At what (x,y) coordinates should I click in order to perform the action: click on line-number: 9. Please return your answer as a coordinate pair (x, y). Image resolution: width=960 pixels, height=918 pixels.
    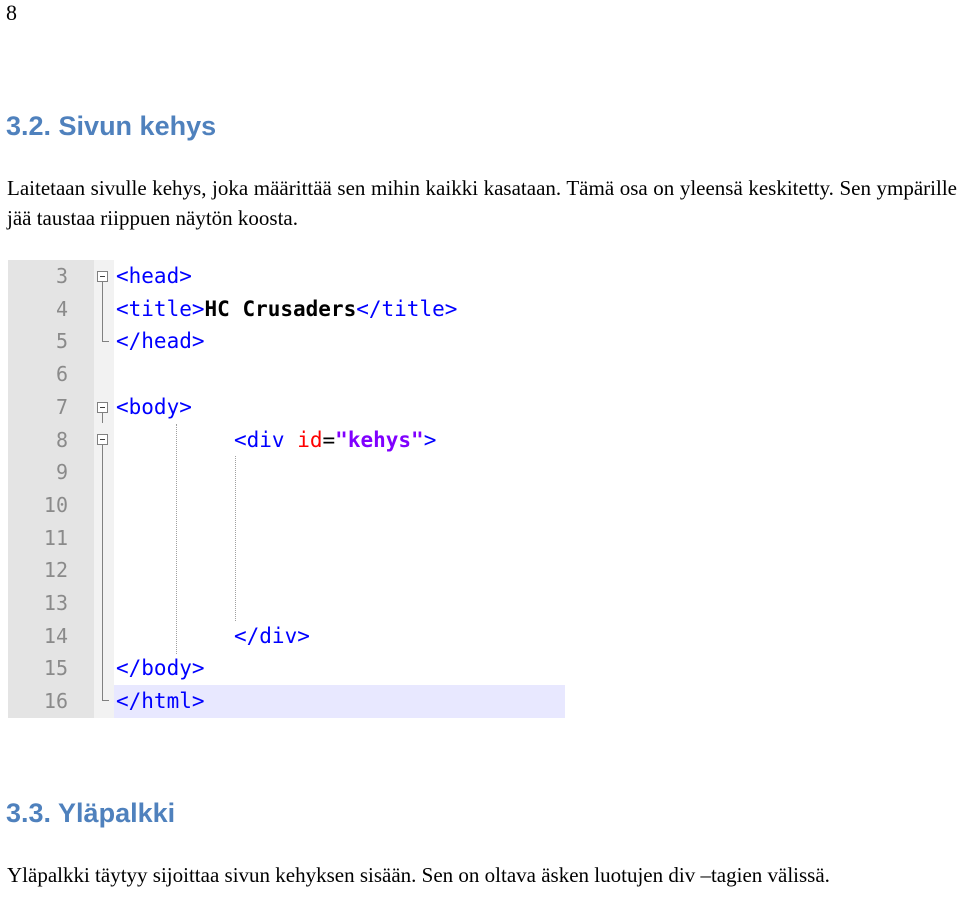
    Looking at the image, I should click on (61, 472).